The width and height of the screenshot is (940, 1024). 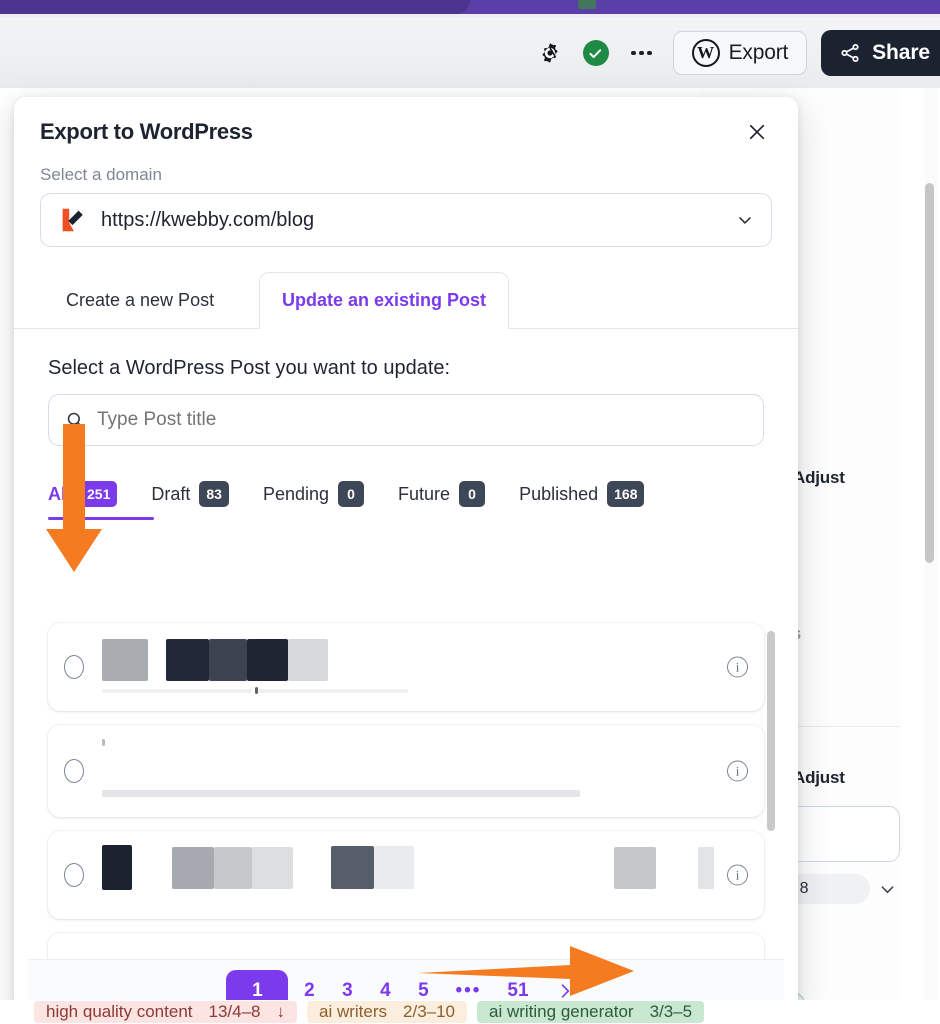 I want to click on filter-all-count: 251, so click(x=99, y=494).